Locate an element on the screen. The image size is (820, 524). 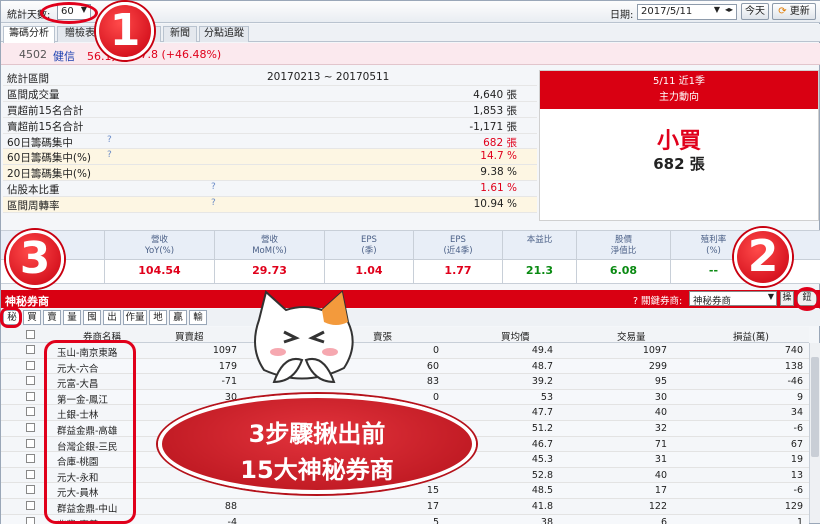
refresh-button: ⟳ 更新 is located at coordinates (794, 11).